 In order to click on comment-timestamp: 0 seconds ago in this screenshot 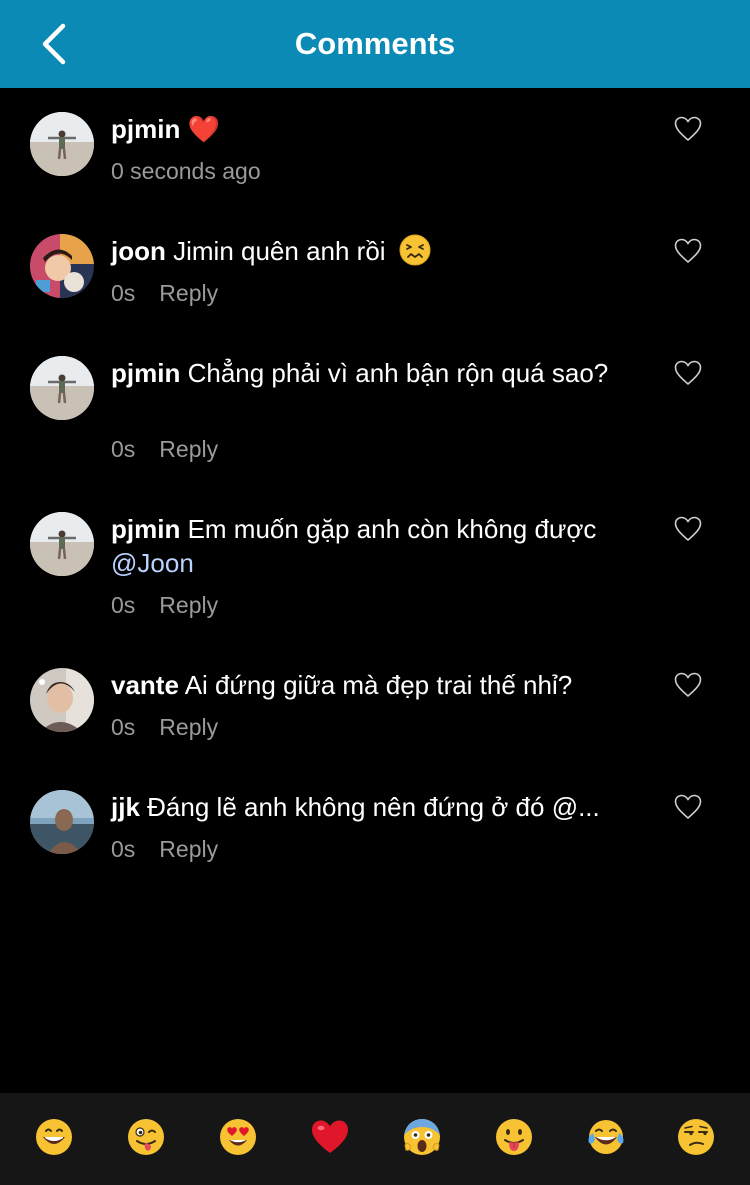, I will do `click(186, 171)`.